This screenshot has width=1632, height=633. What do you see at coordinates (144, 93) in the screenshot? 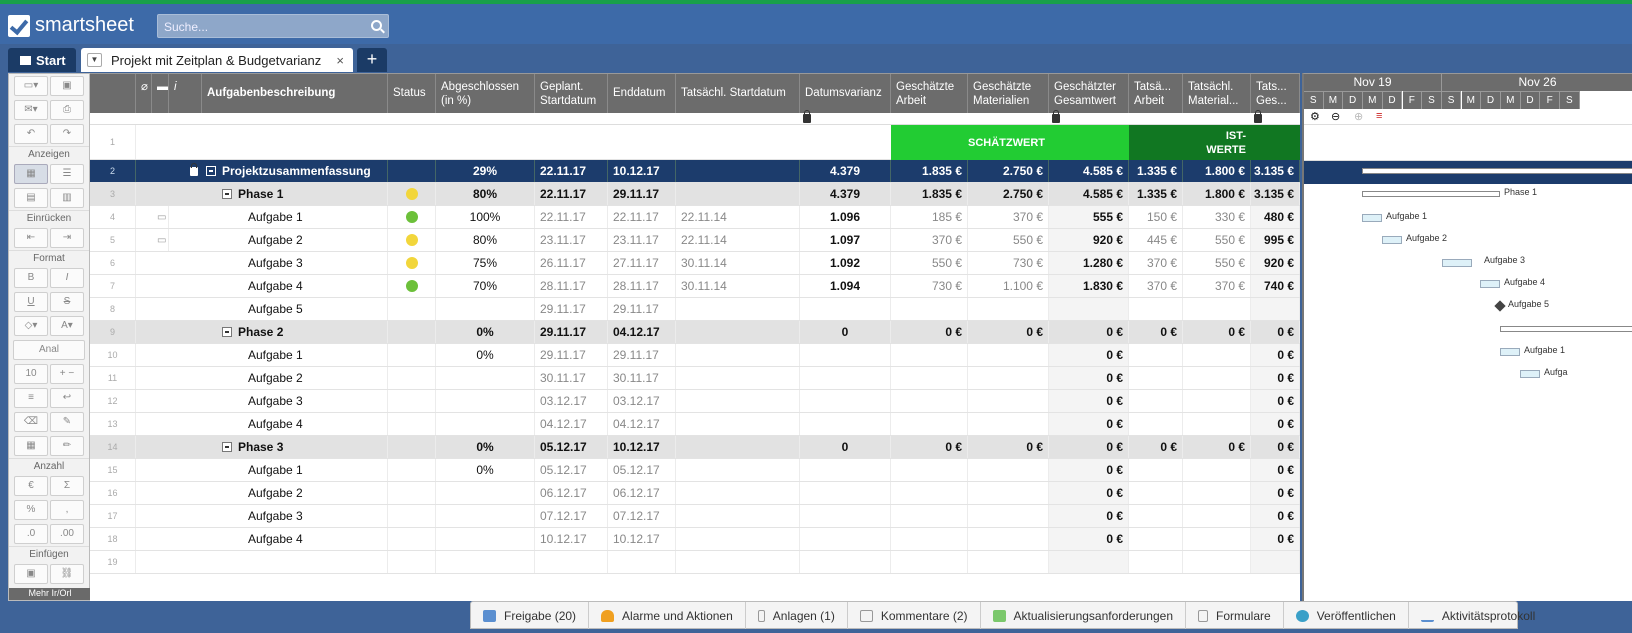
I see `header-attachment-icon: ⌀` at bounding box center [144, 93].